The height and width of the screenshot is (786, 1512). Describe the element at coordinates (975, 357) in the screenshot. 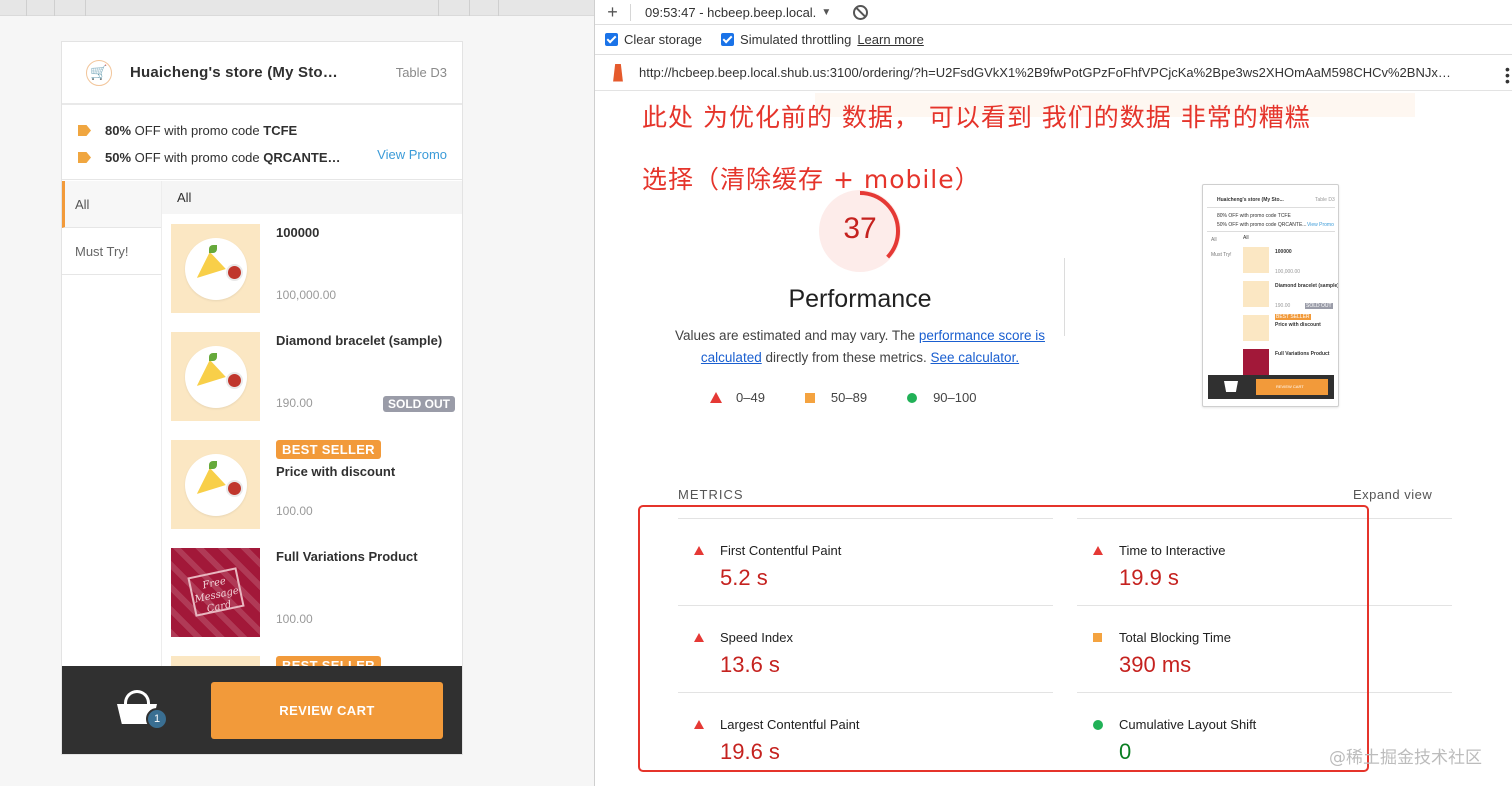

I see `see-calculator-link: See calculator.` at that location.